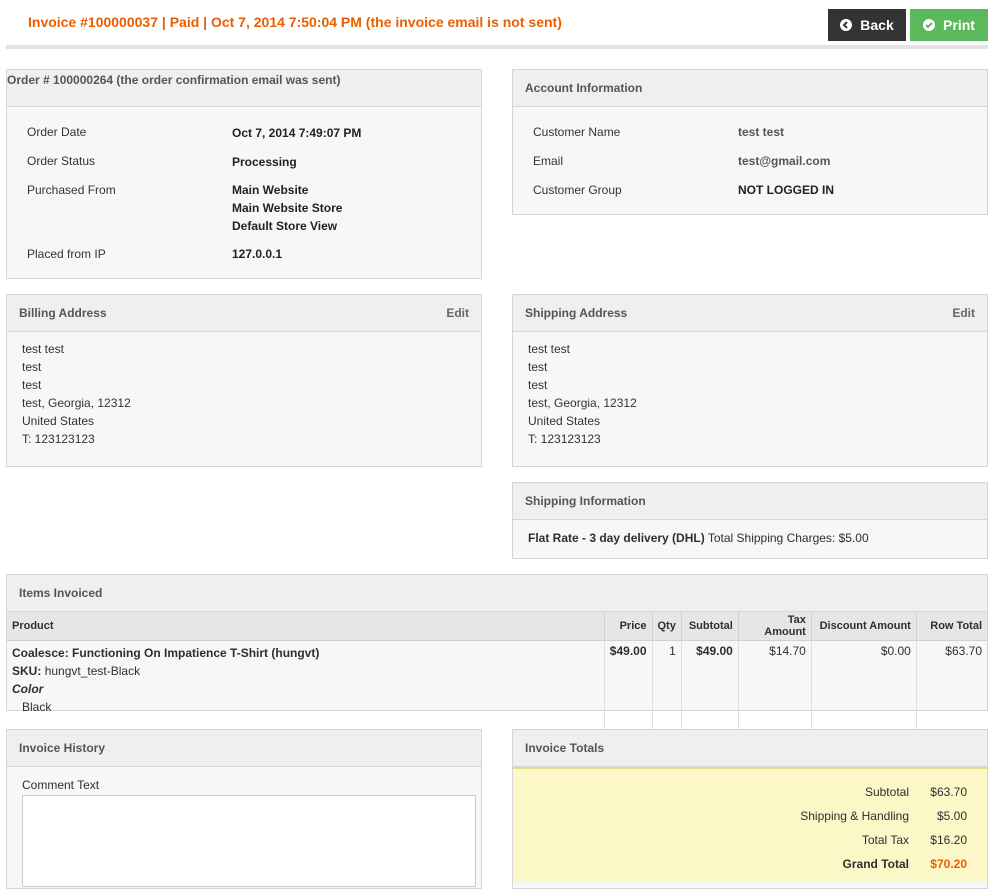  I want to click on shipping-label: Shipping & Handling, so click(854, 816).